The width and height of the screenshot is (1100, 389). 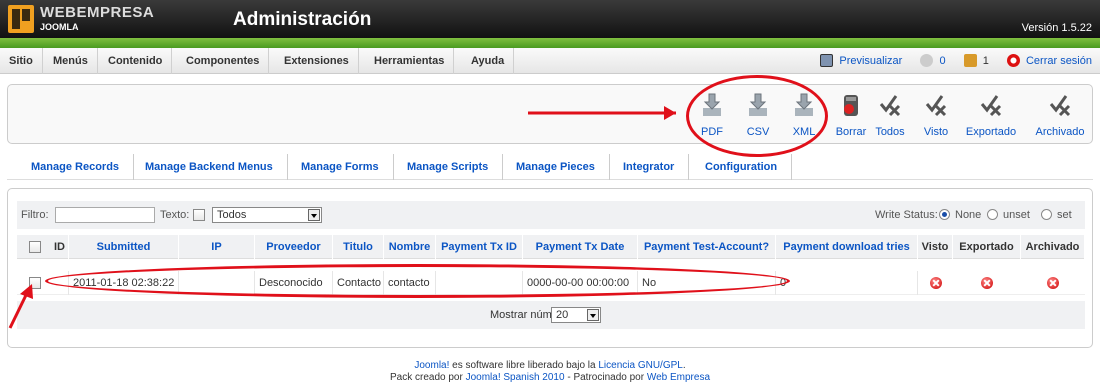 I want to click on page-title: Administración, so click(x=302, y=19).